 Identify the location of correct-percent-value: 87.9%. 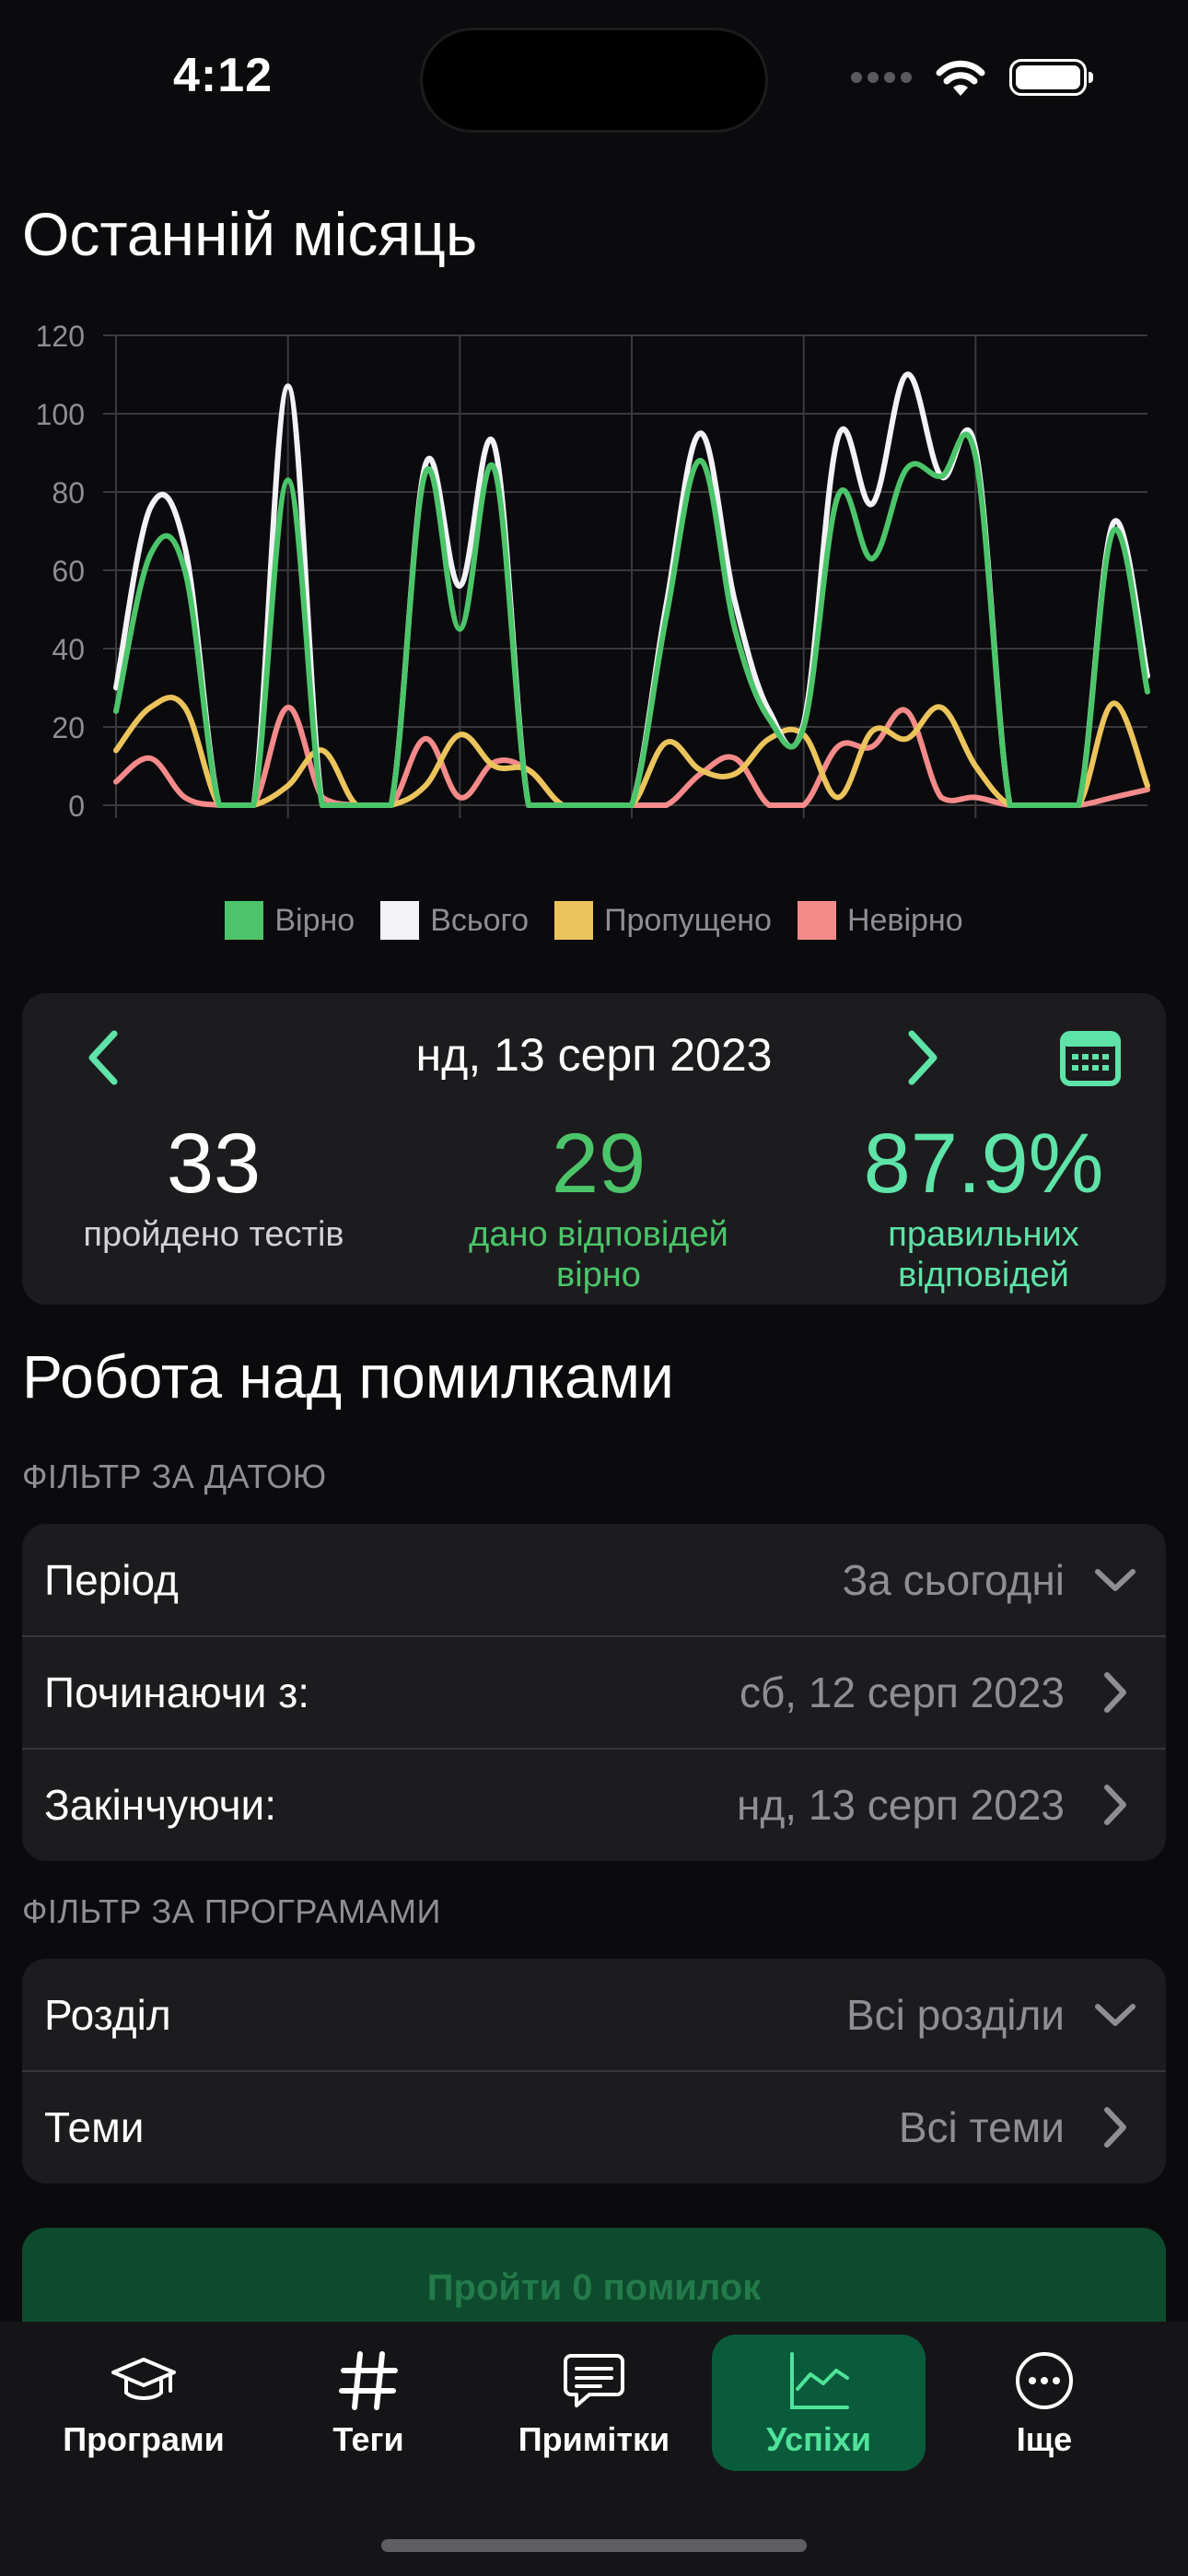
(983, 1164).